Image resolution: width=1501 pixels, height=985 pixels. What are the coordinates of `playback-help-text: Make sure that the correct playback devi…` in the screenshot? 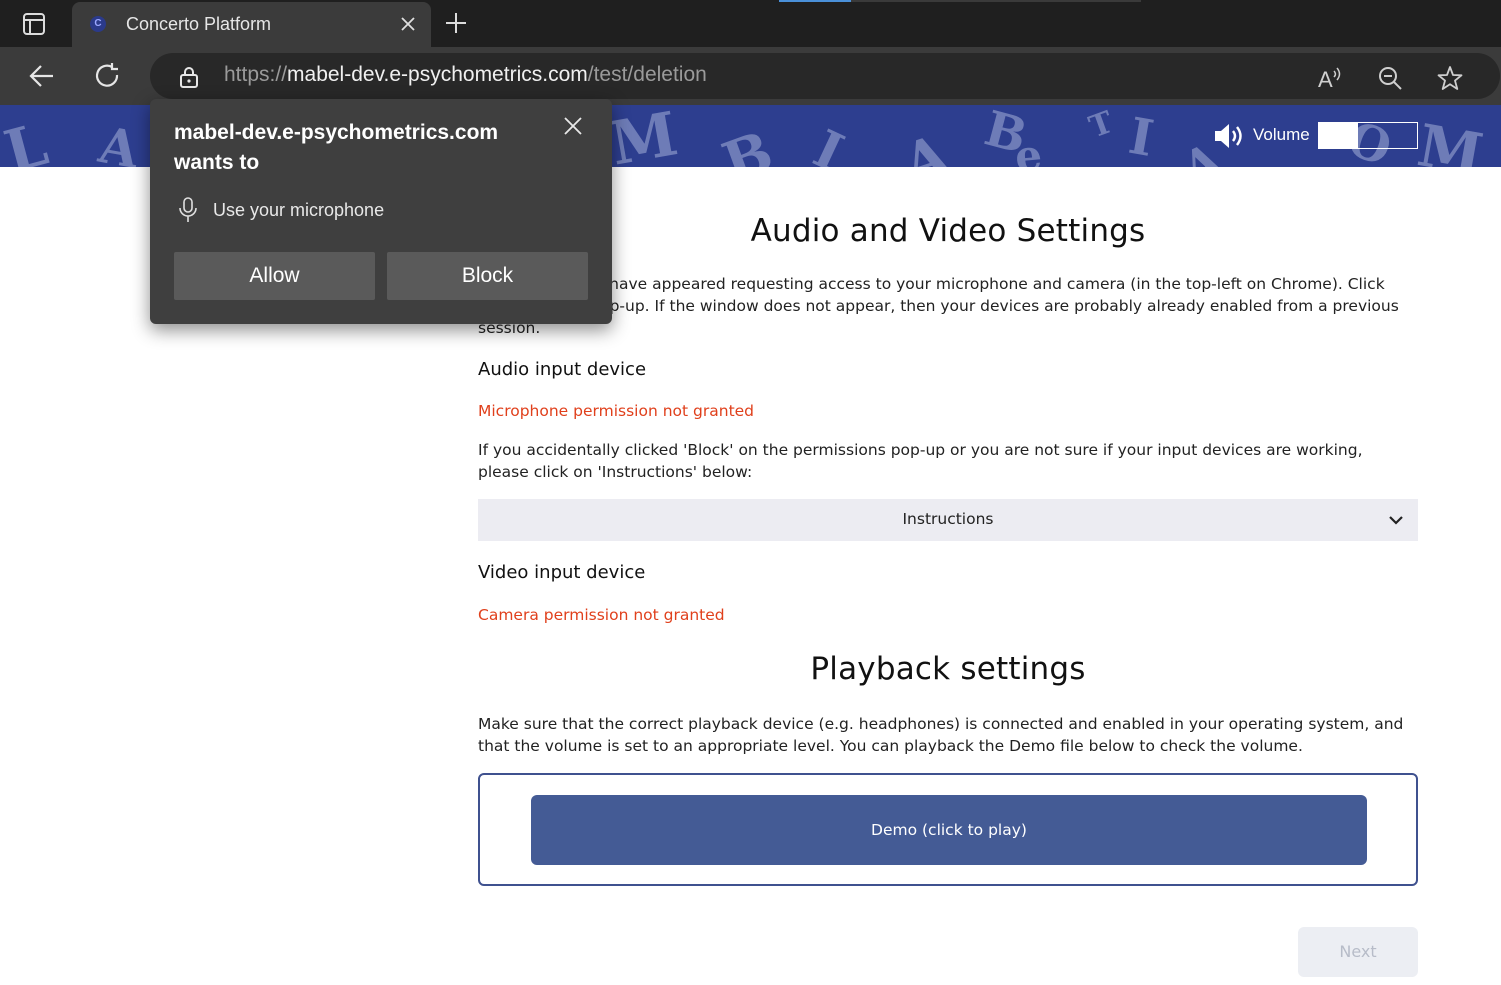 It's located at (941, 735).